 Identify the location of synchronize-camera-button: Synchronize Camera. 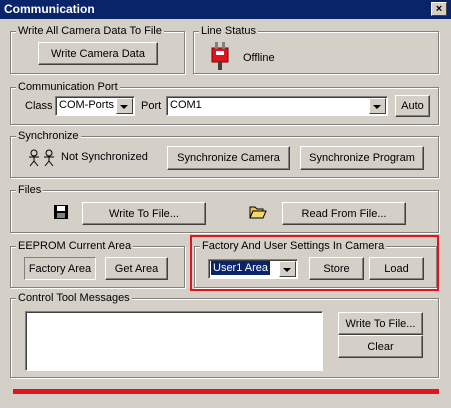
(228, 158).